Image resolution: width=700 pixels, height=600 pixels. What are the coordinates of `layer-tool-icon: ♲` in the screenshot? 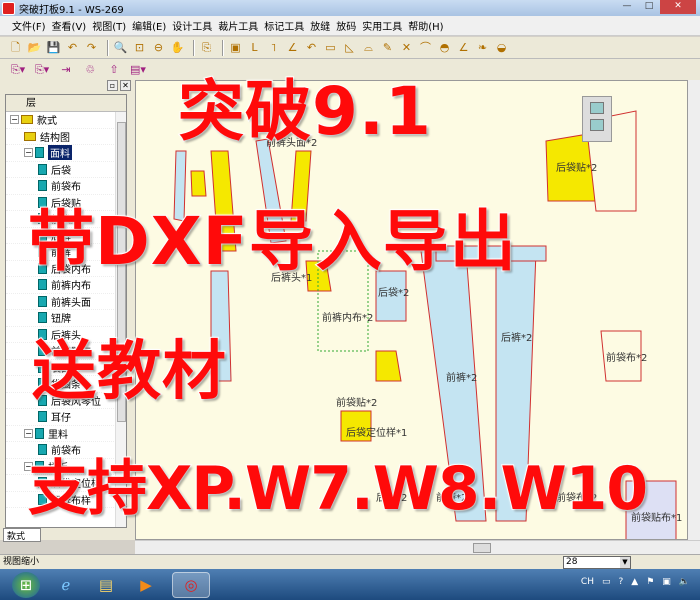 It's located at (90, 69).